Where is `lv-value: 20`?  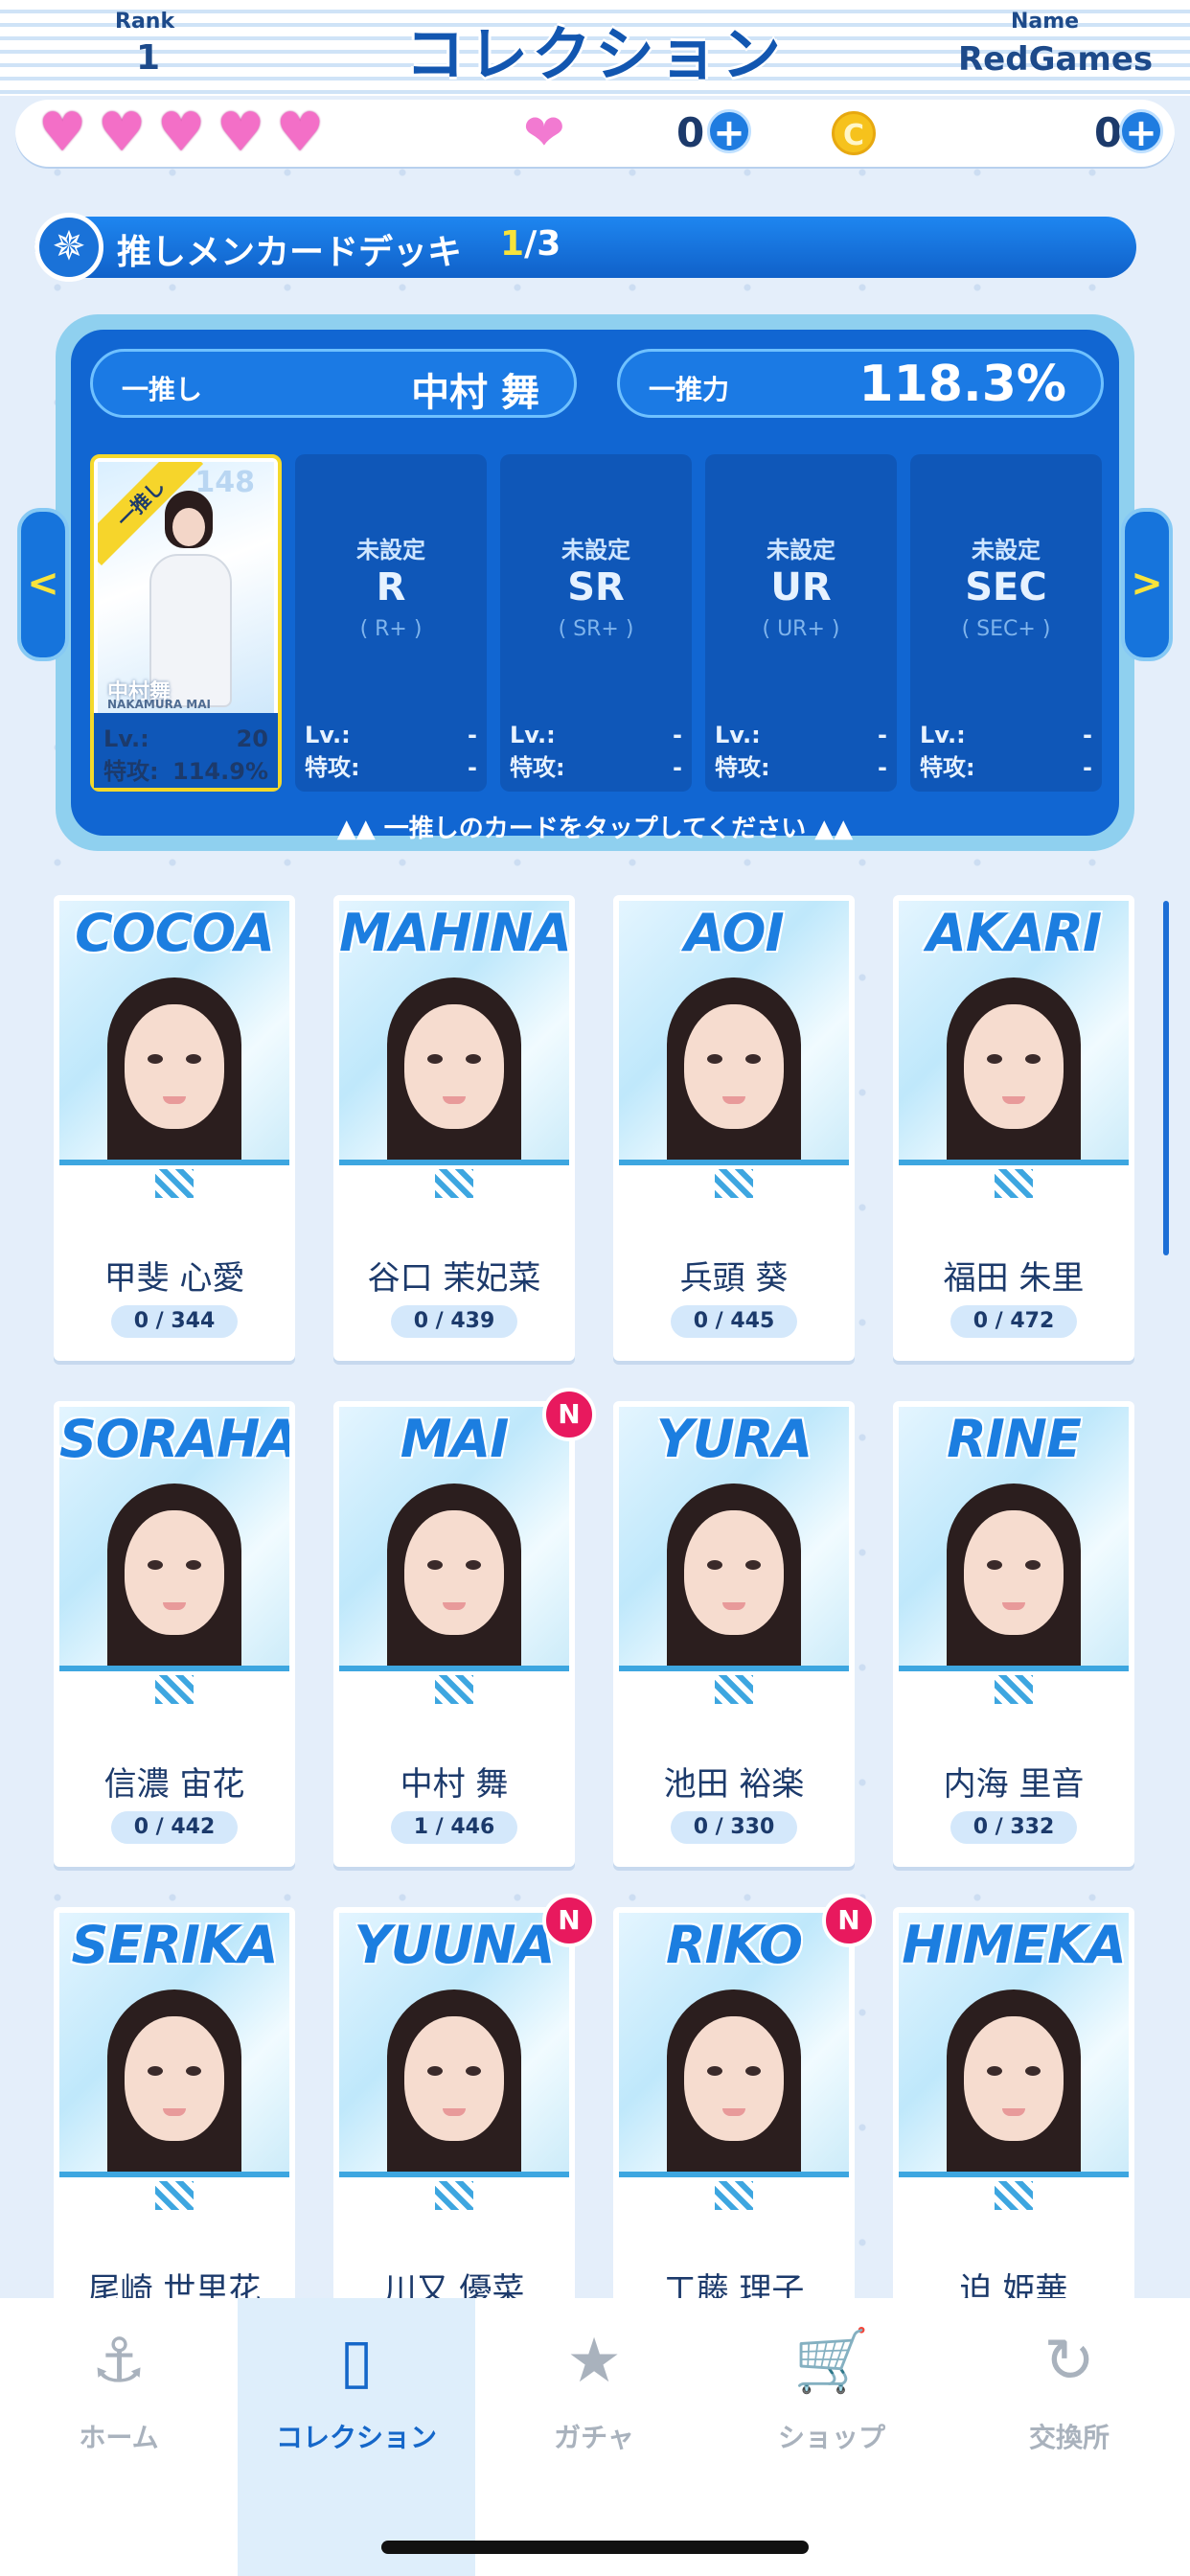 lv-value: 20 is located at coordinates (252, 738).